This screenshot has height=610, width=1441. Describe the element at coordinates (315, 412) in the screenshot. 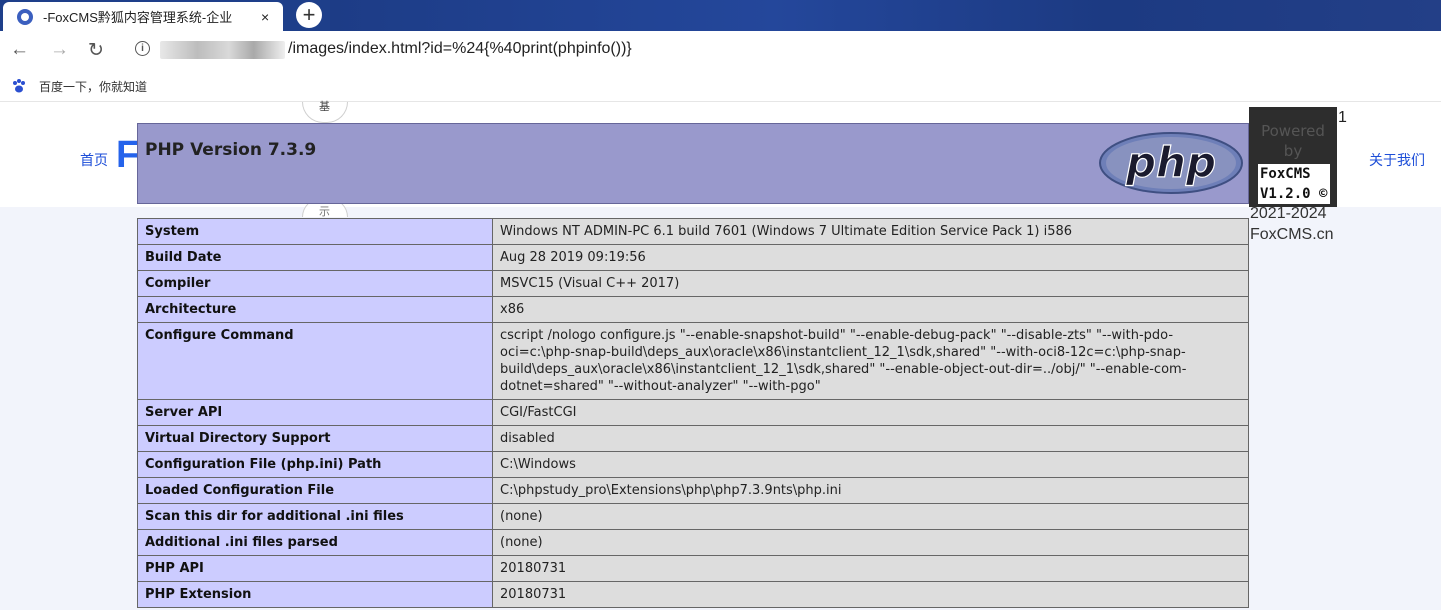

I see `row-label: Server API` at that location.